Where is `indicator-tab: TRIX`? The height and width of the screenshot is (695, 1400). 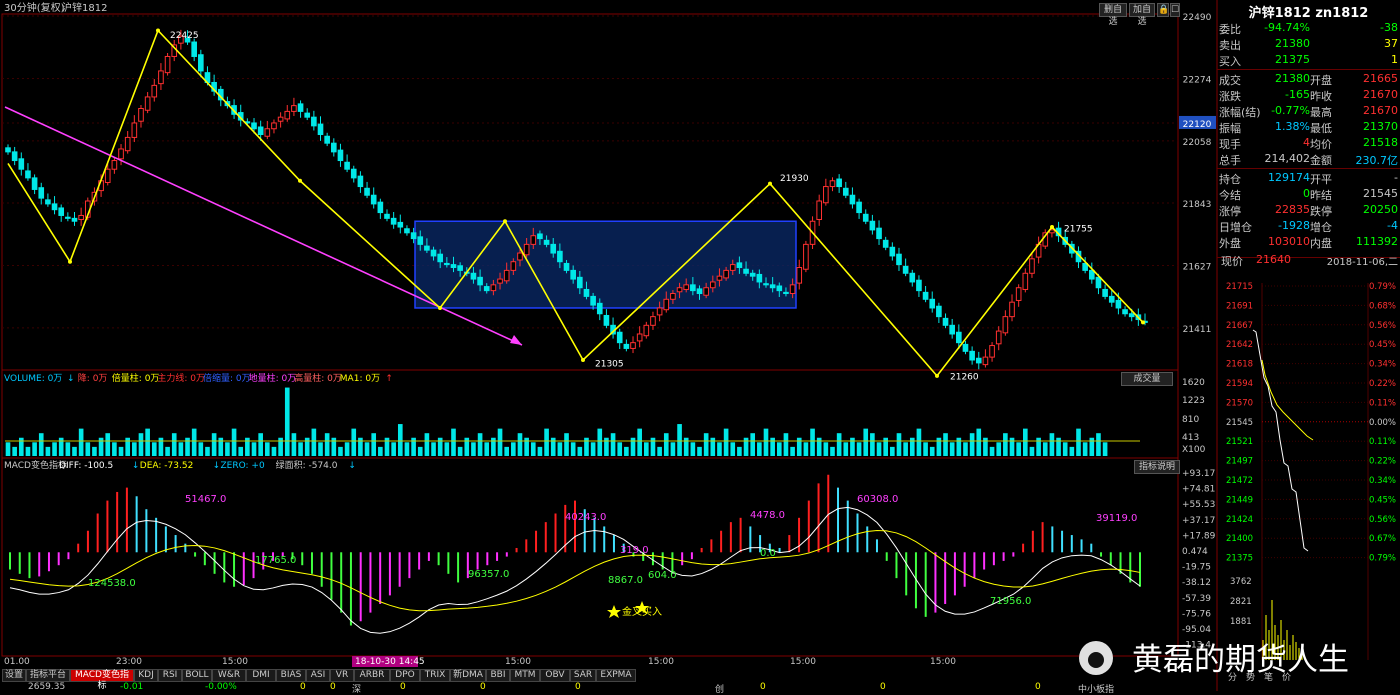 indicator-tab: TRIX is located at coordinates (435, 675).